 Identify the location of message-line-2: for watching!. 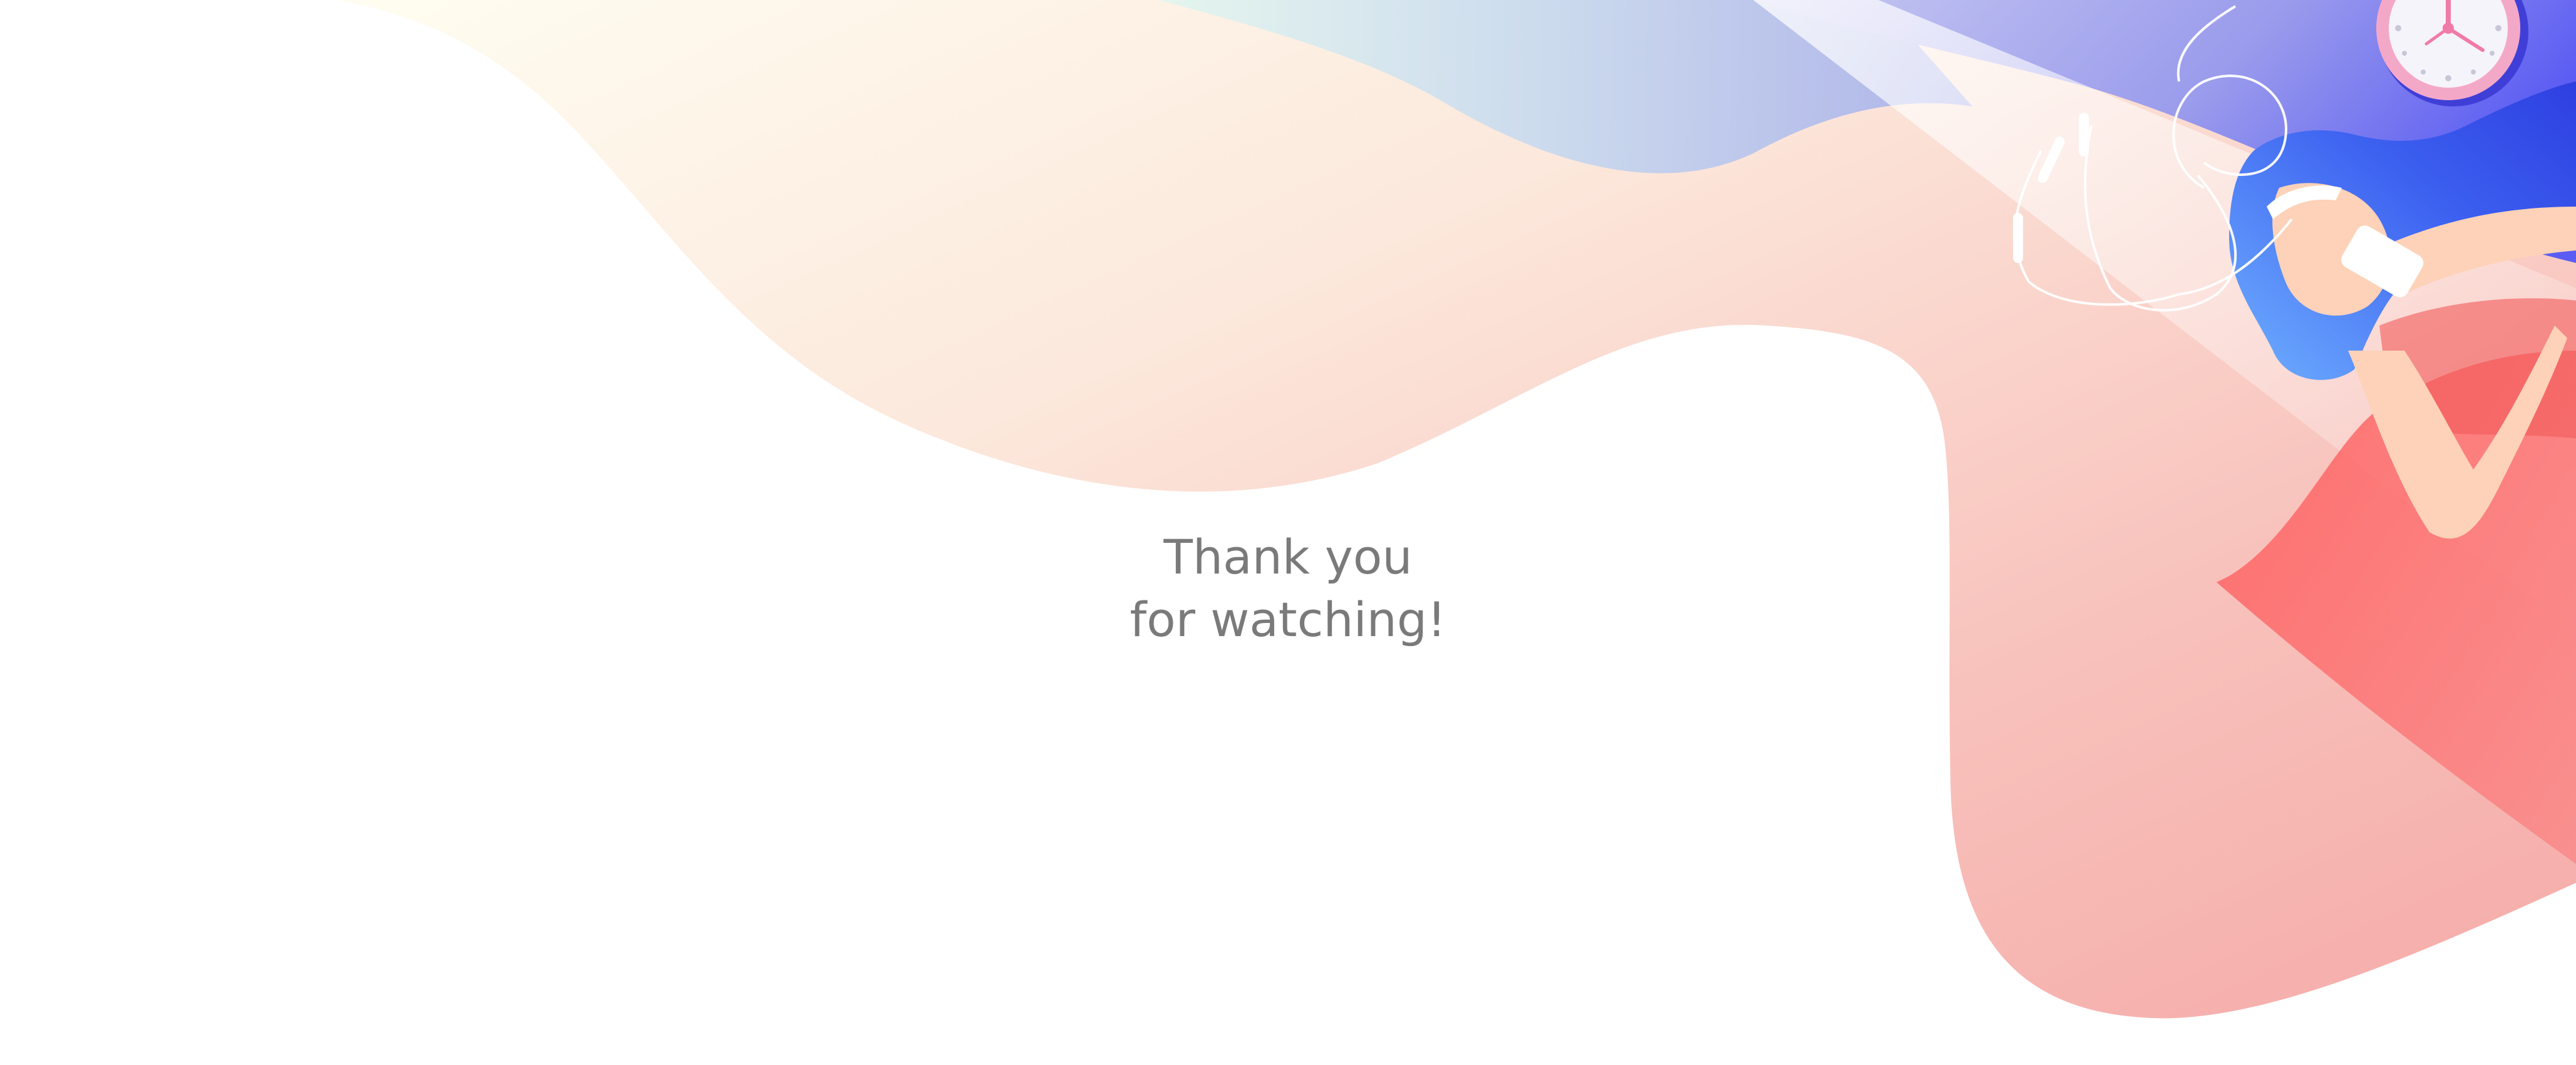
(1288, 620).